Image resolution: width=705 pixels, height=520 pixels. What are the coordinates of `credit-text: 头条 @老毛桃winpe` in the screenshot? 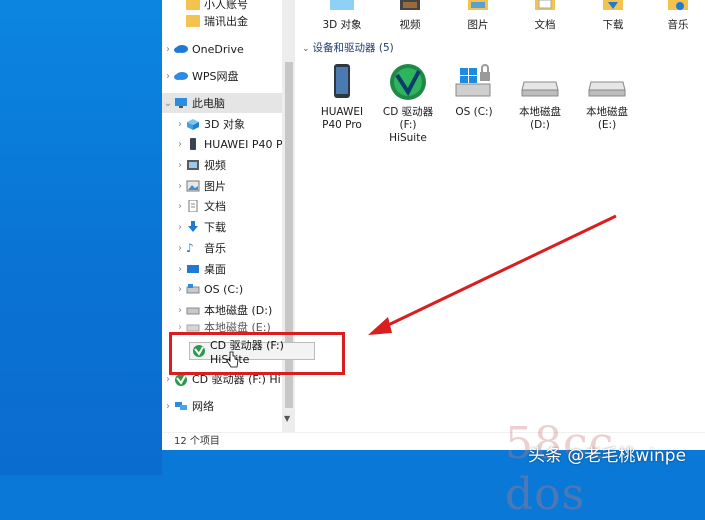 It's located at (607, 456).